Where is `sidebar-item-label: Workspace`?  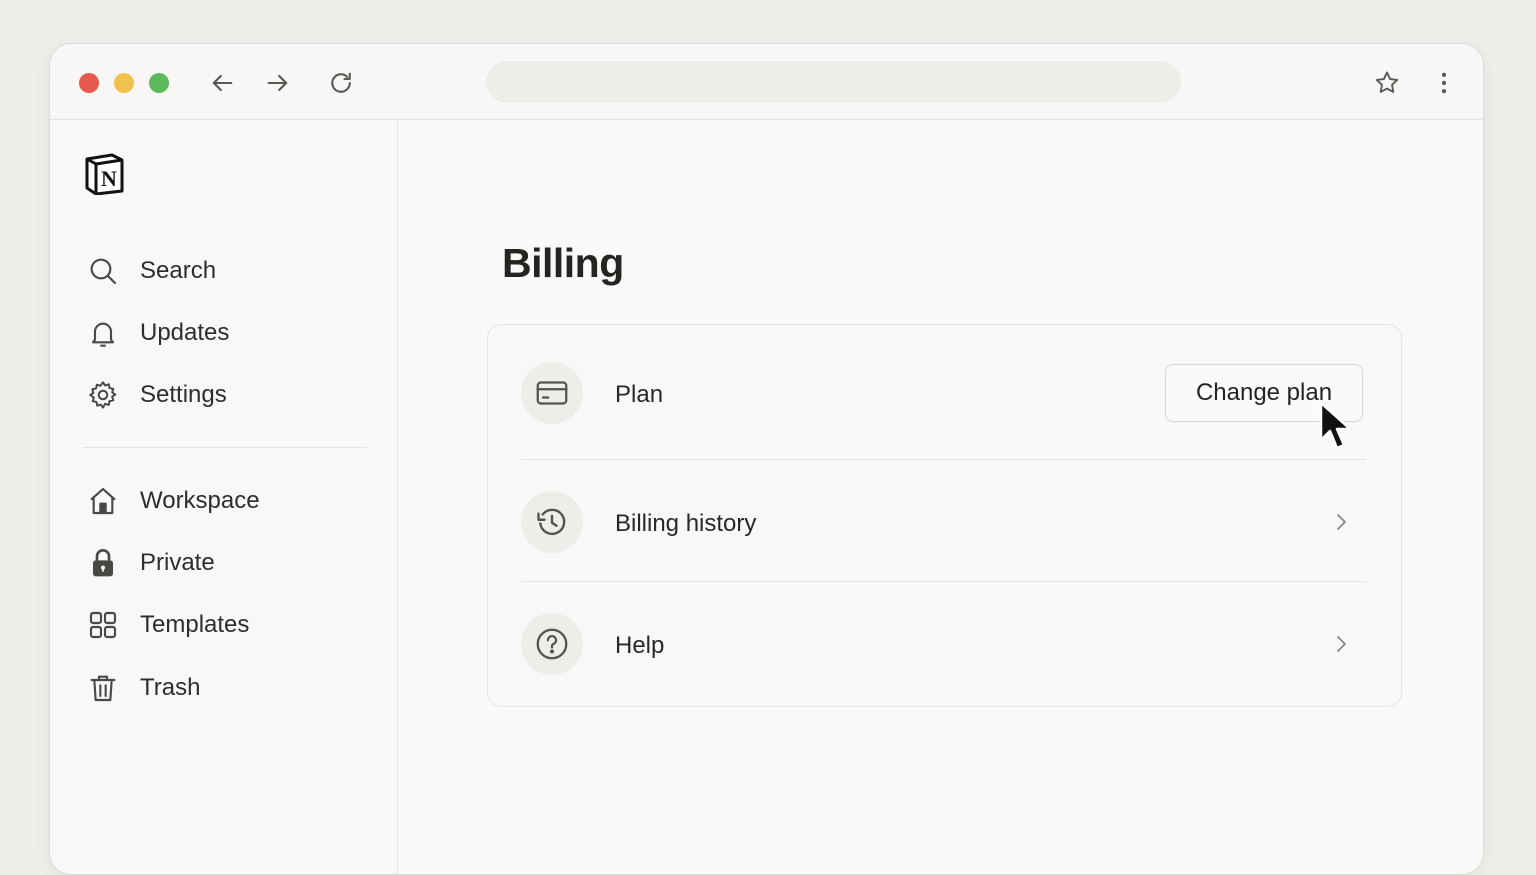
sidebar-item-label: Workspace is located at coordinates (200, 500).